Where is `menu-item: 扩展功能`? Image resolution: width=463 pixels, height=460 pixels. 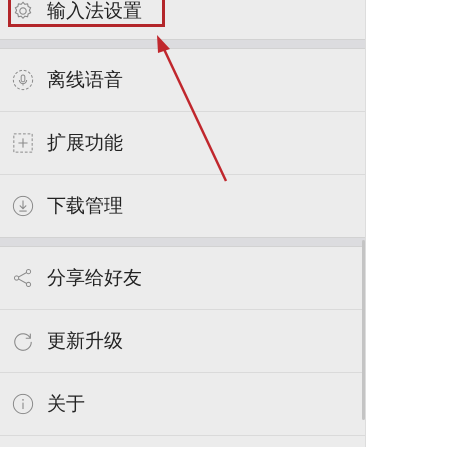 menu-item: 扩展功能 is located at coordinates (182, 142).